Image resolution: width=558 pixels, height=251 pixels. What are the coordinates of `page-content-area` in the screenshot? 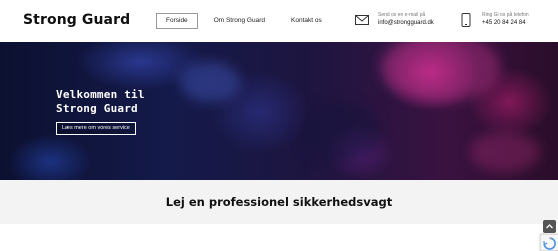 It's located at (279, 237).